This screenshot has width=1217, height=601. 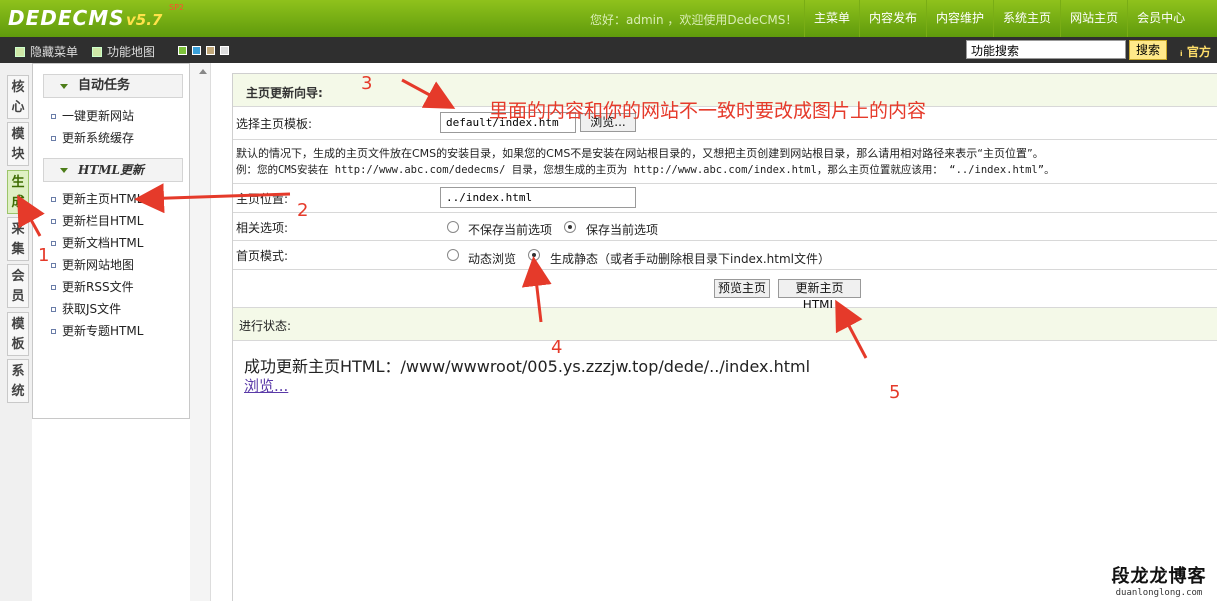 I want to click on watermark-title: 段龙龙博客, so click(x=1159, y=576).